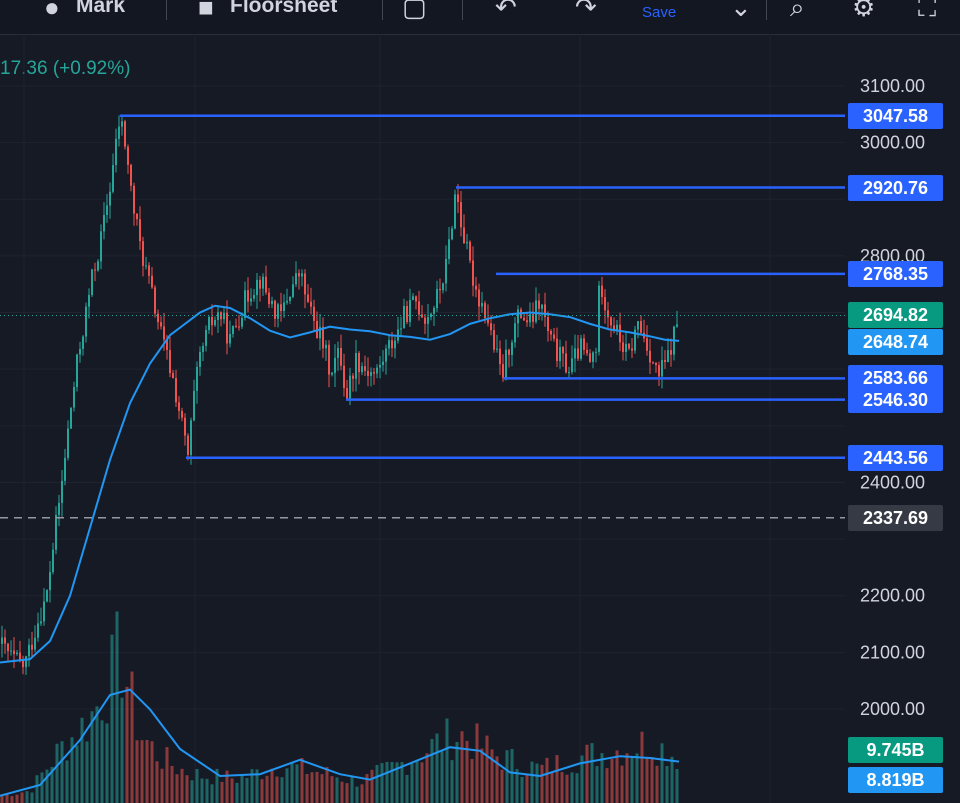 This screenshot has width=960, height=803. What do you see at coordinates (892, 596) in the screenshot?
I see `y-axis-tick-label: 2200.00` at bounding box center [892, 596].